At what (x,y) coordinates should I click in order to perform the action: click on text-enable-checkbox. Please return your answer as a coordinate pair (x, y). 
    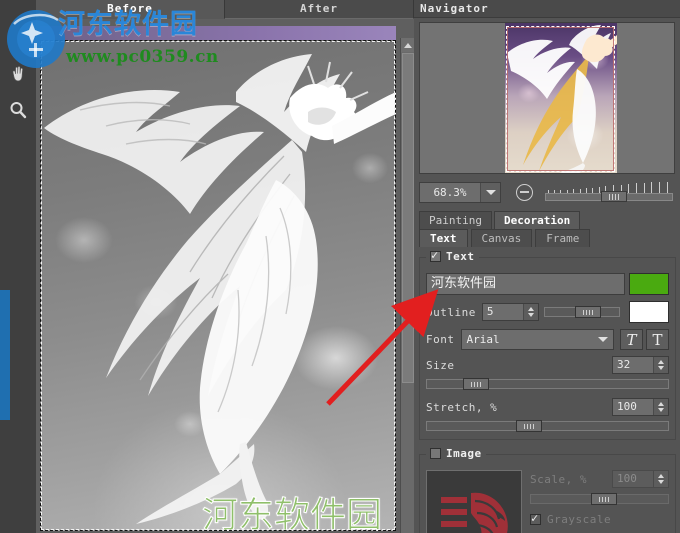
    Looking at the image, I should click on (435, 255).